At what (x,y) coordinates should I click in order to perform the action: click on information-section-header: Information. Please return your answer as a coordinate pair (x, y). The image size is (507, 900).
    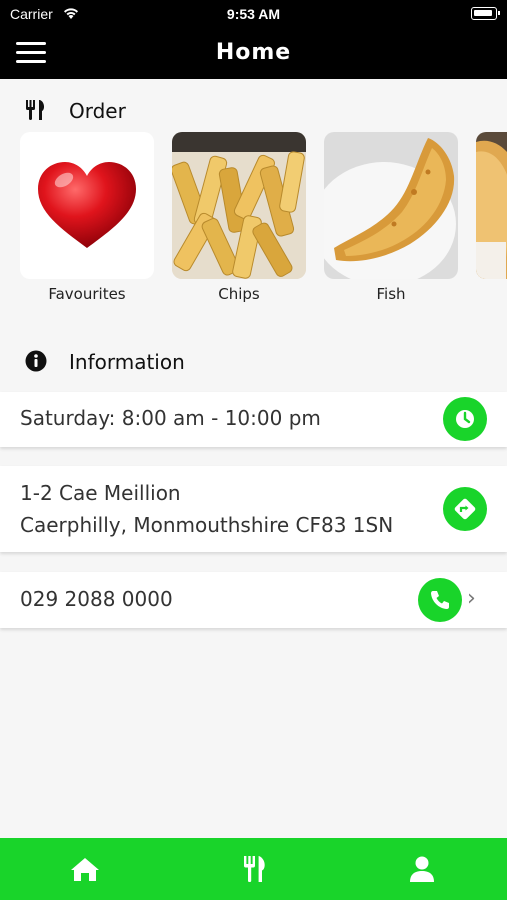
    Looking at the image, I should click on (253, 361).